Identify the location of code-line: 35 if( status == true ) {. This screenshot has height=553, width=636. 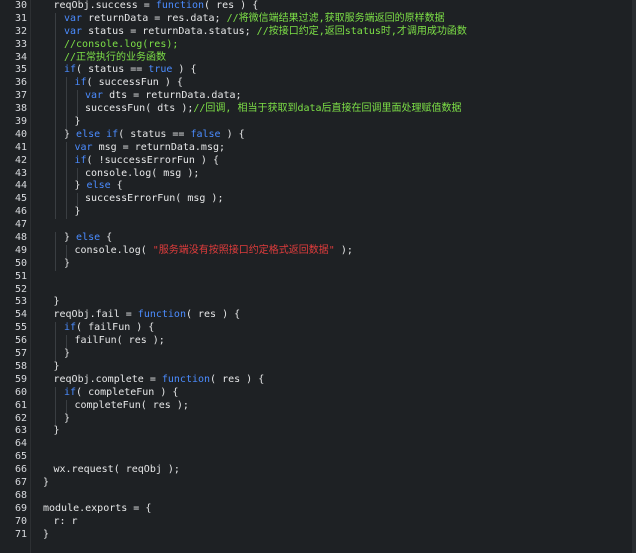
(318, 71).